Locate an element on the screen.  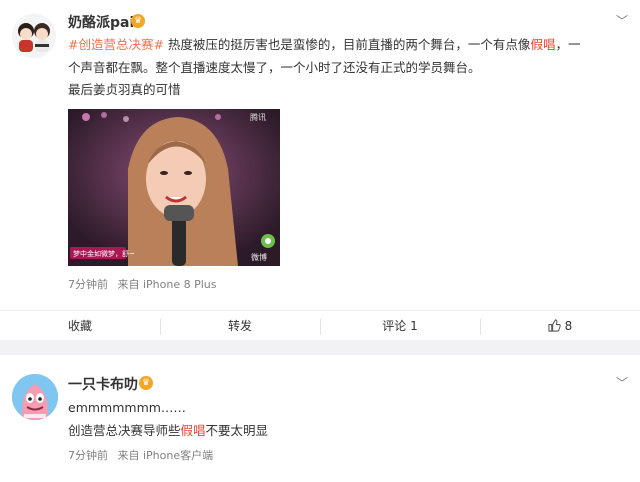
photo-illustration is located at coordinates (174, 187).